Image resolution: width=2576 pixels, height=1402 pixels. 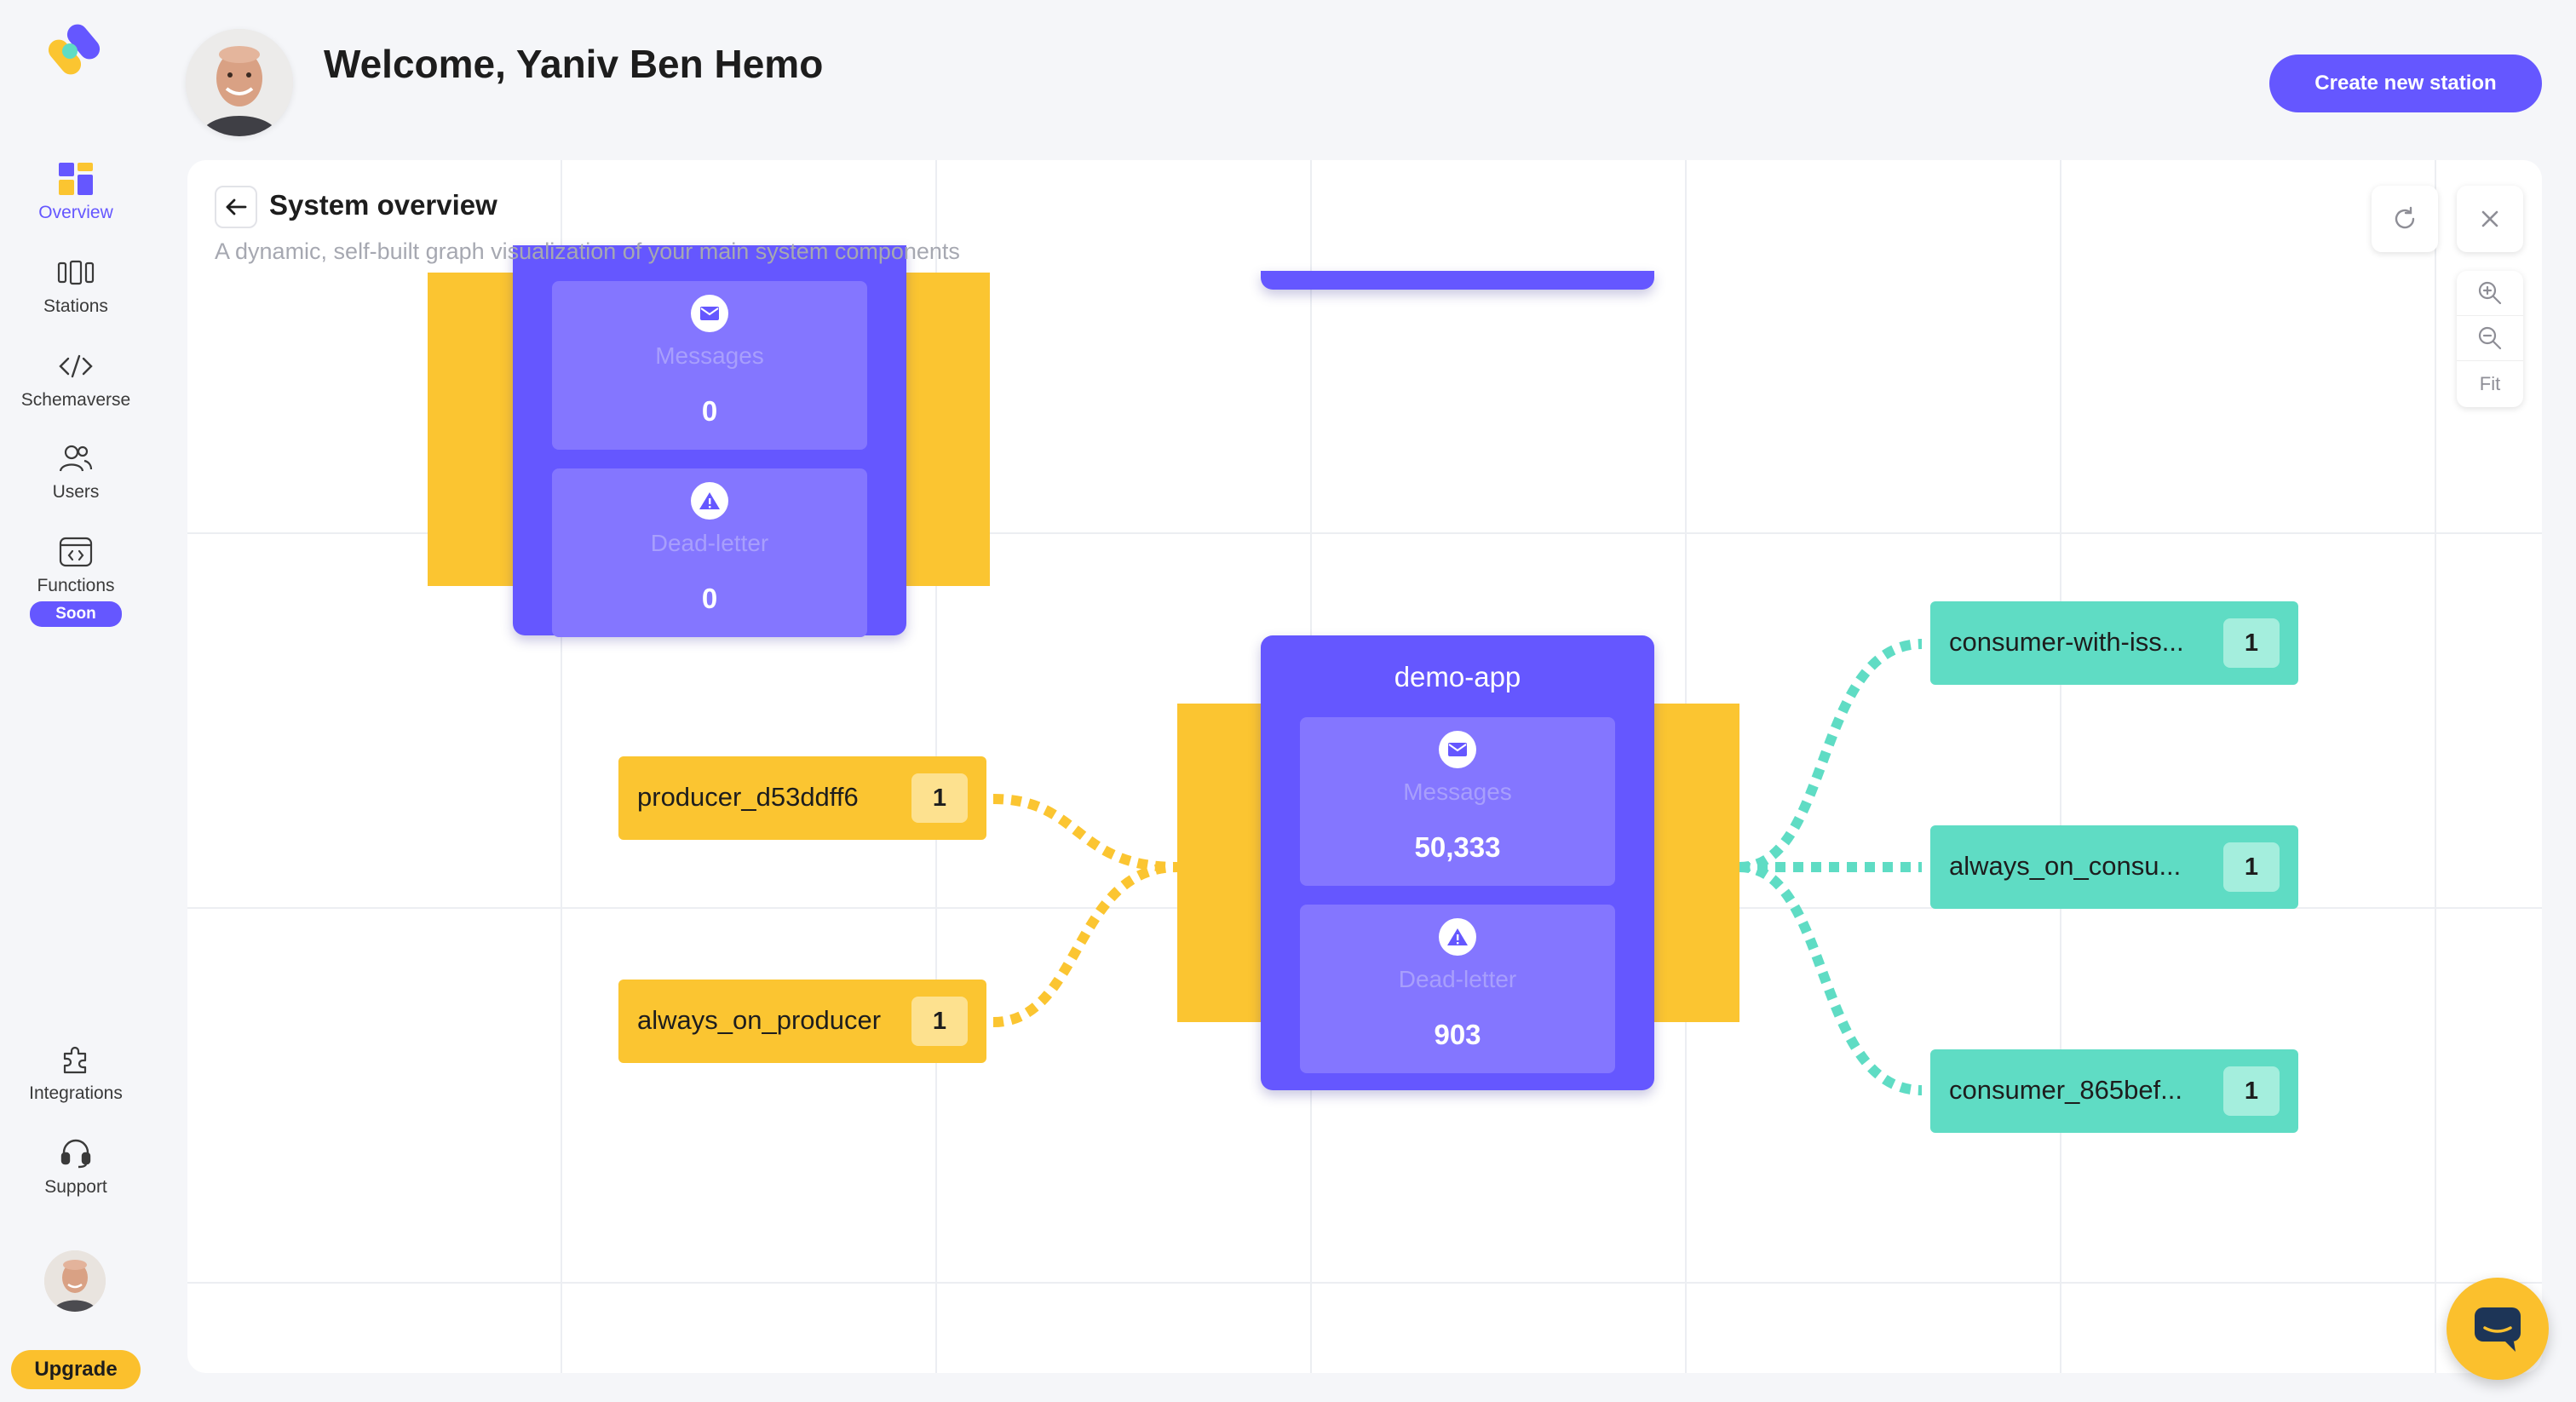 What do you see at coordinates (76, 272) in the screenshot?
I see `stations-icon` at bounding box center [76, 272].